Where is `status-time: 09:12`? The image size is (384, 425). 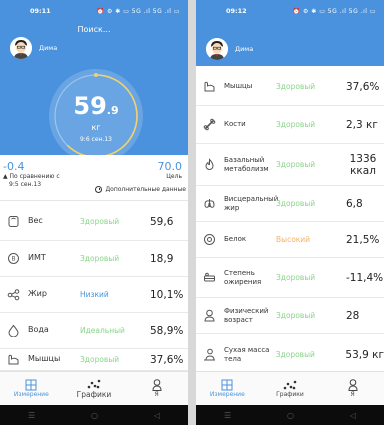 status-time: 09:12 is located at coordinates (236, 11).